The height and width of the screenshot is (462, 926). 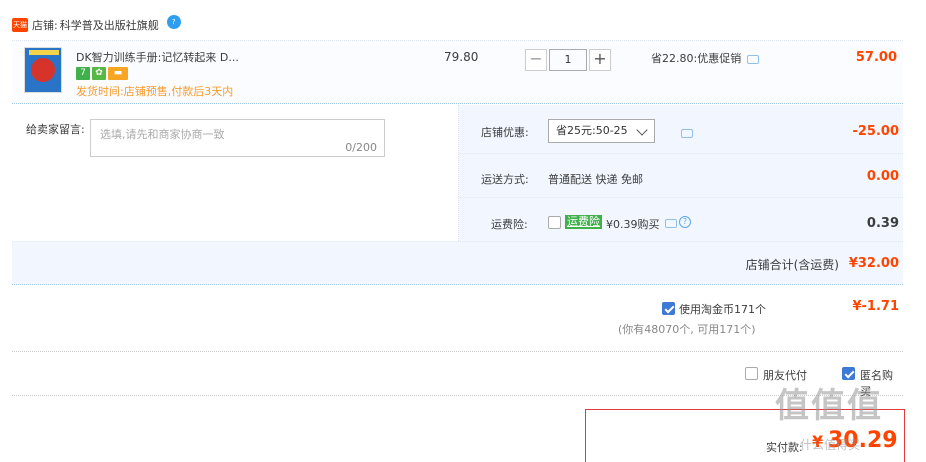 I want to click on shop-total-label: 店铺合计(含运费), so click(x=792, y=265).